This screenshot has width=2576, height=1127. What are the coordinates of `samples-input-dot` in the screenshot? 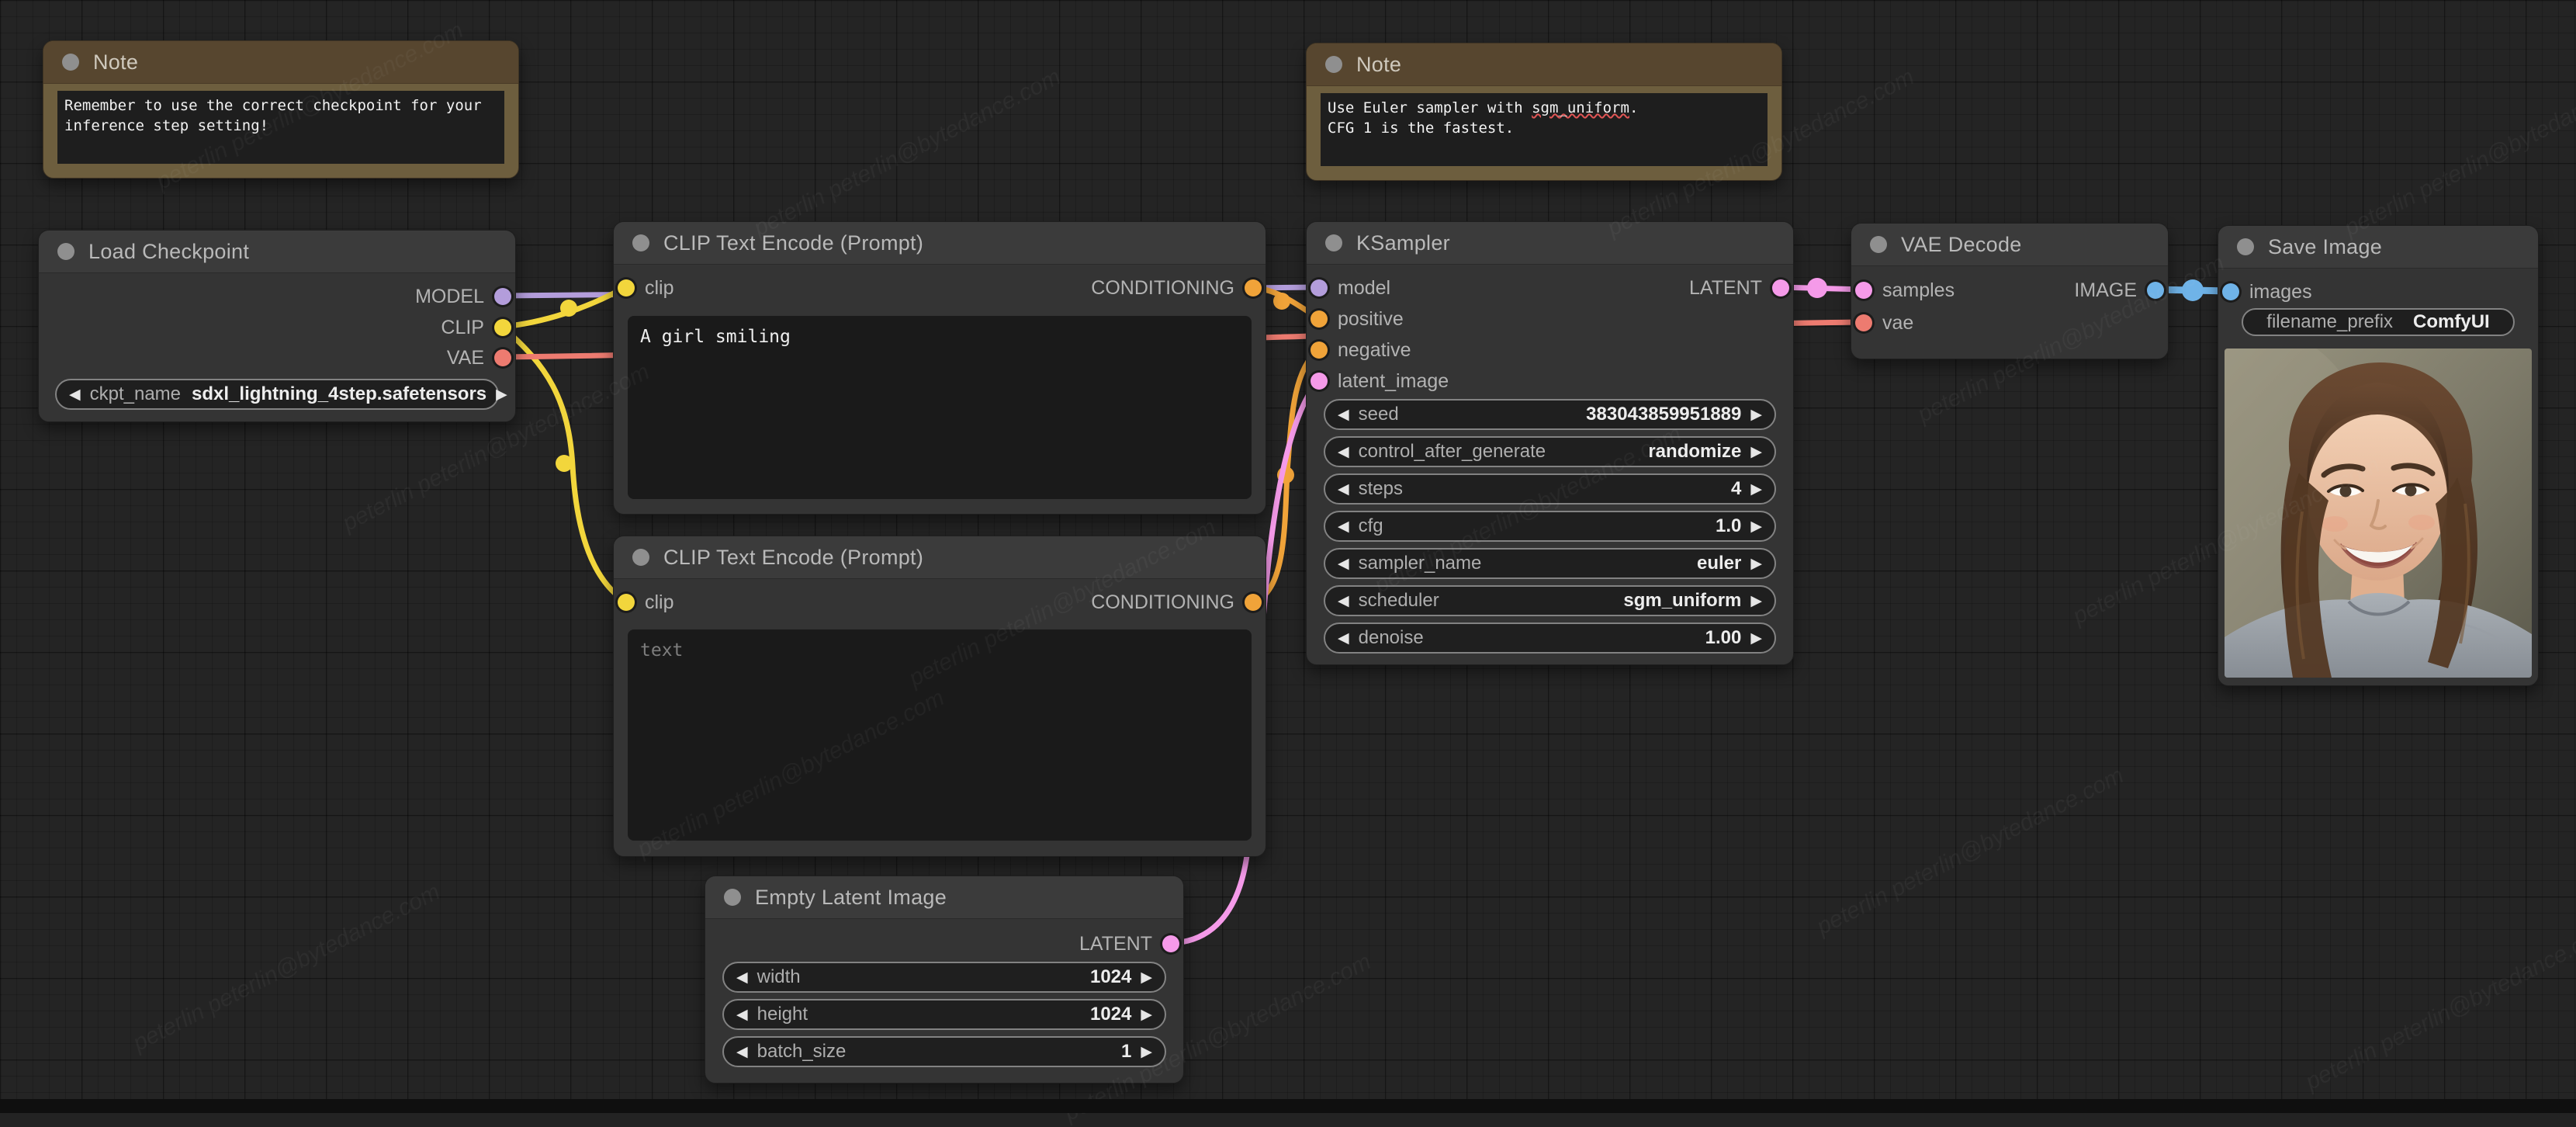 It's located at (1863, 290).